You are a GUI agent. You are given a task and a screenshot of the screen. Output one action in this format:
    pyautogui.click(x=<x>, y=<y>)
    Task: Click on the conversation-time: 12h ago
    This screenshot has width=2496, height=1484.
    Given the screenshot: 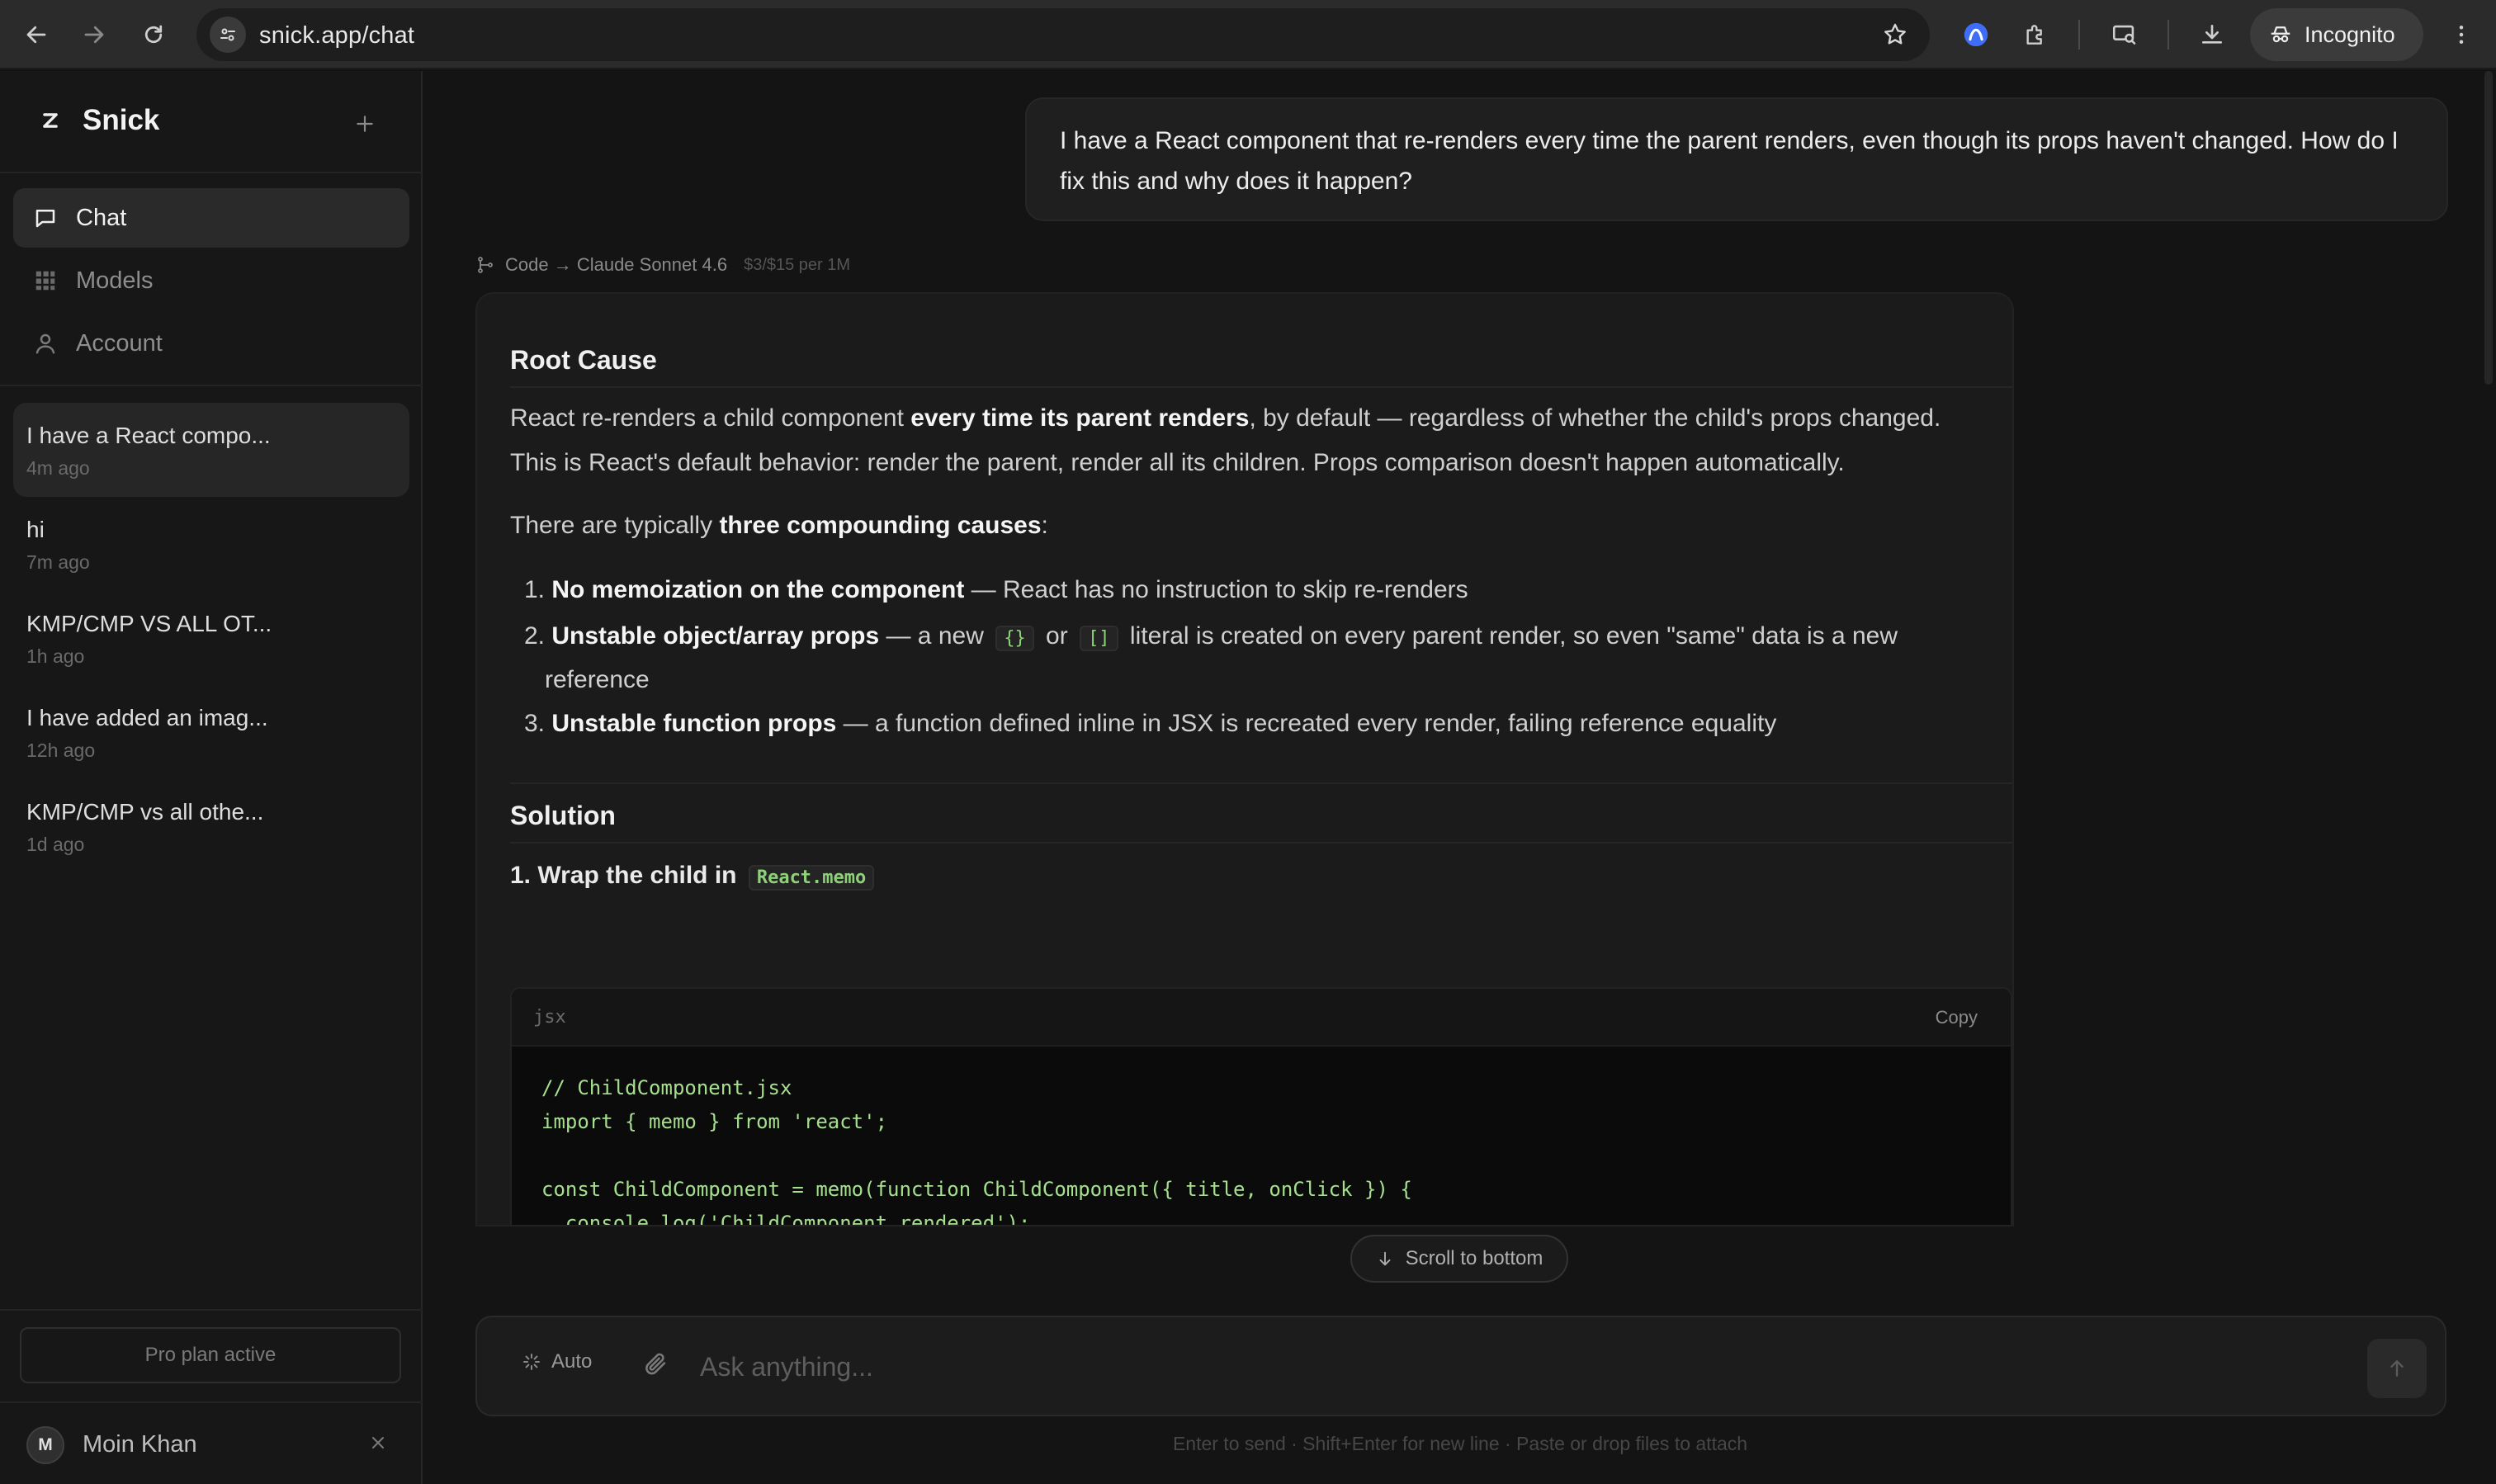 What is the action you would take?
    pyautogui.click(x=61, y=750)
    